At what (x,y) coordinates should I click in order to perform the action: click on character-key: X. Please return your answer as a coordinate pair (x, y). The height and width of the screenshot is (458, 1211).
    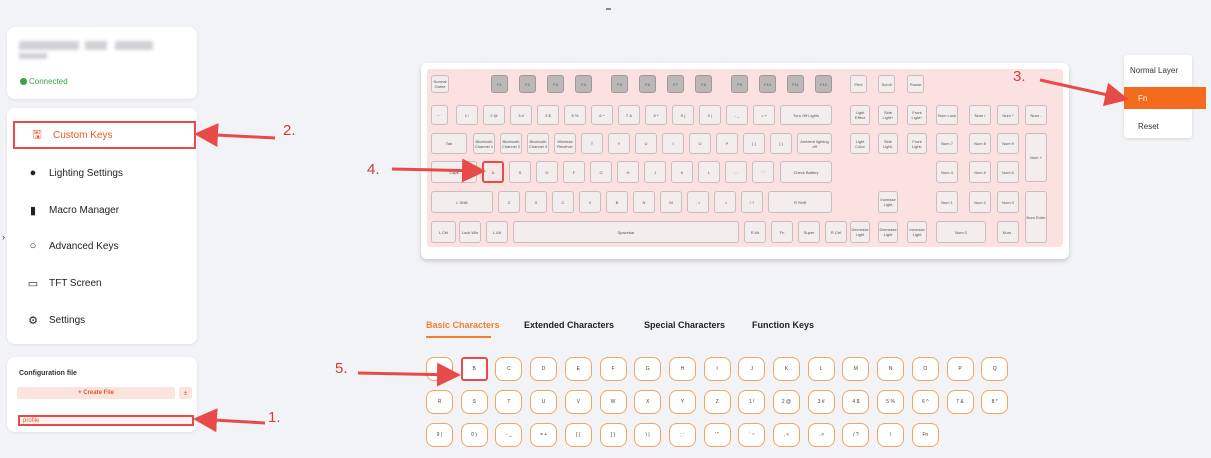
    Looking at the image, I should click on (648, 402).